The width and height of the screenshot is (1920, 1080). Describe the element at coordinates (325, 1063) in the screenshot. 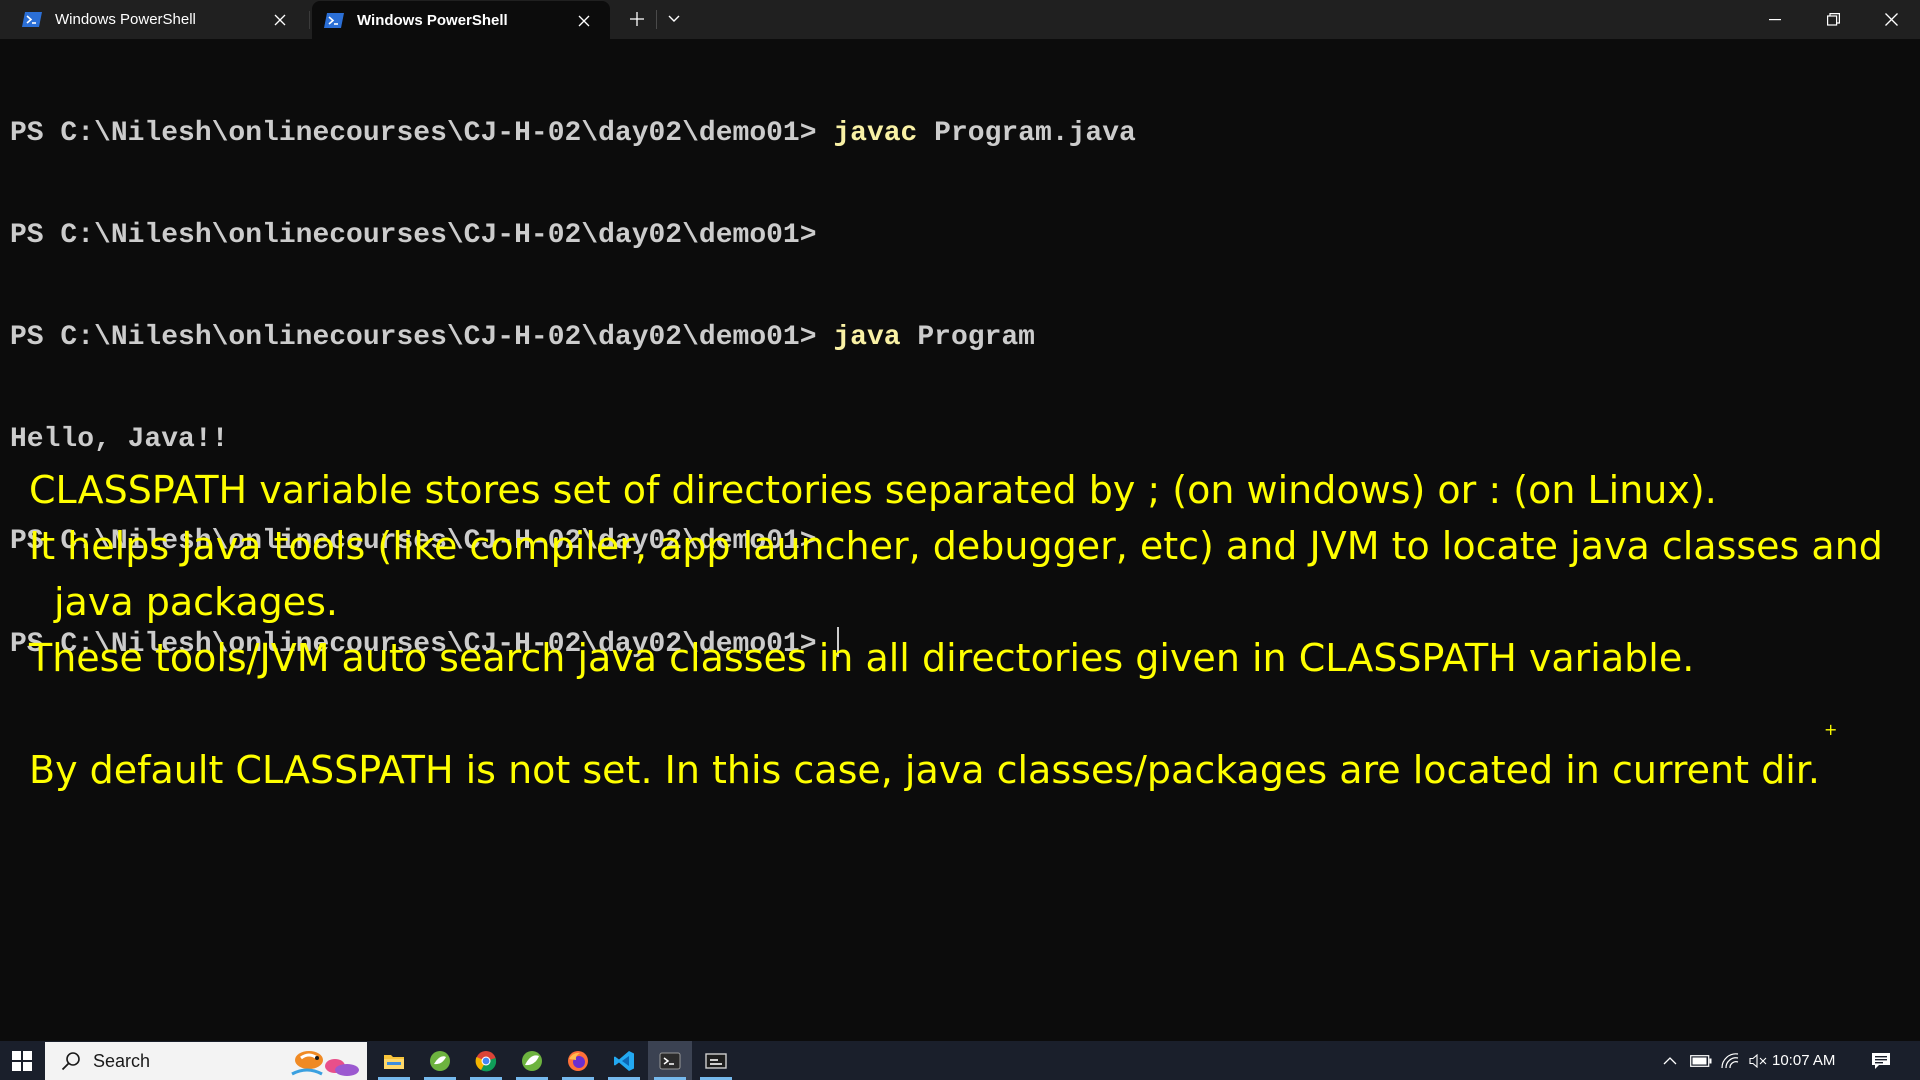

I see `search-highlight-art-icon` at that location.